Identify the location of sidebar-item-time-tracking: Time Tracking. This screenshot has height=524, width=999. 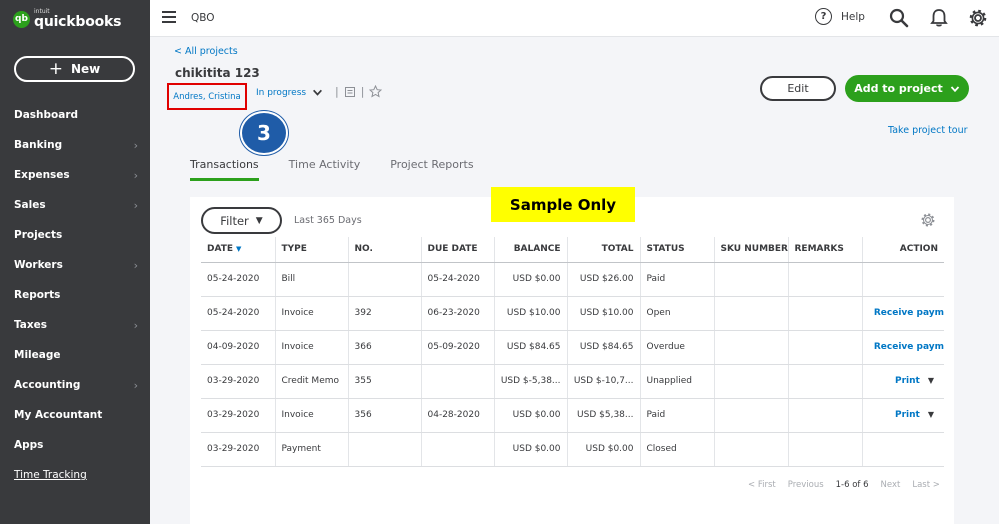
(75, 475).